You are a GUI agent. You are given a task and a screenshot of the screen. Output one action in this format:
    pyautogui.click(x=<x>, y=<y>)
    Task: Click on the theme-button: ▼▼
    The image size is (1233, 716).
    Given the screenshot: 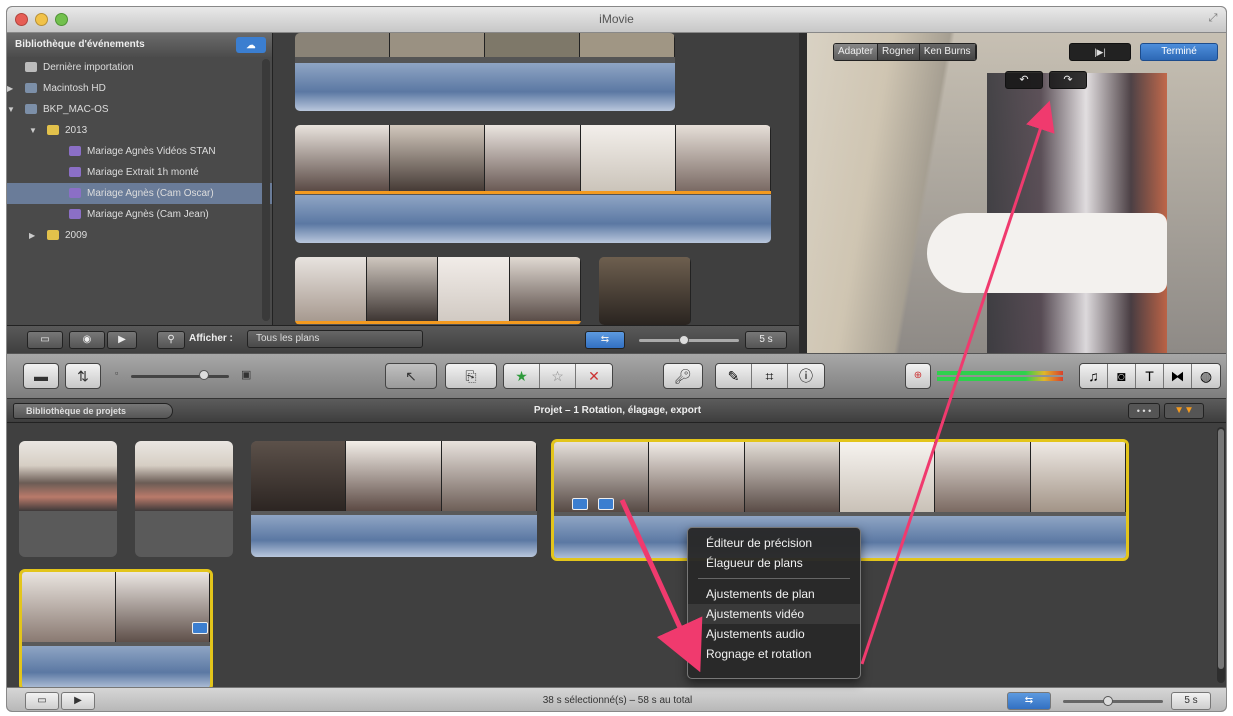 What is the action you would take?
    pyautogui.click(x=1184, y=411)
    